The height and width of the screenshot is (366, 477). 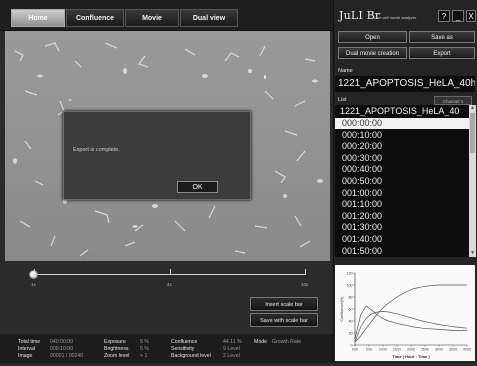 What do you see at coordinates (362, 227) in the screenshot?
I see `list-item-time: 001:30:00` at bounding box center [362, 227].